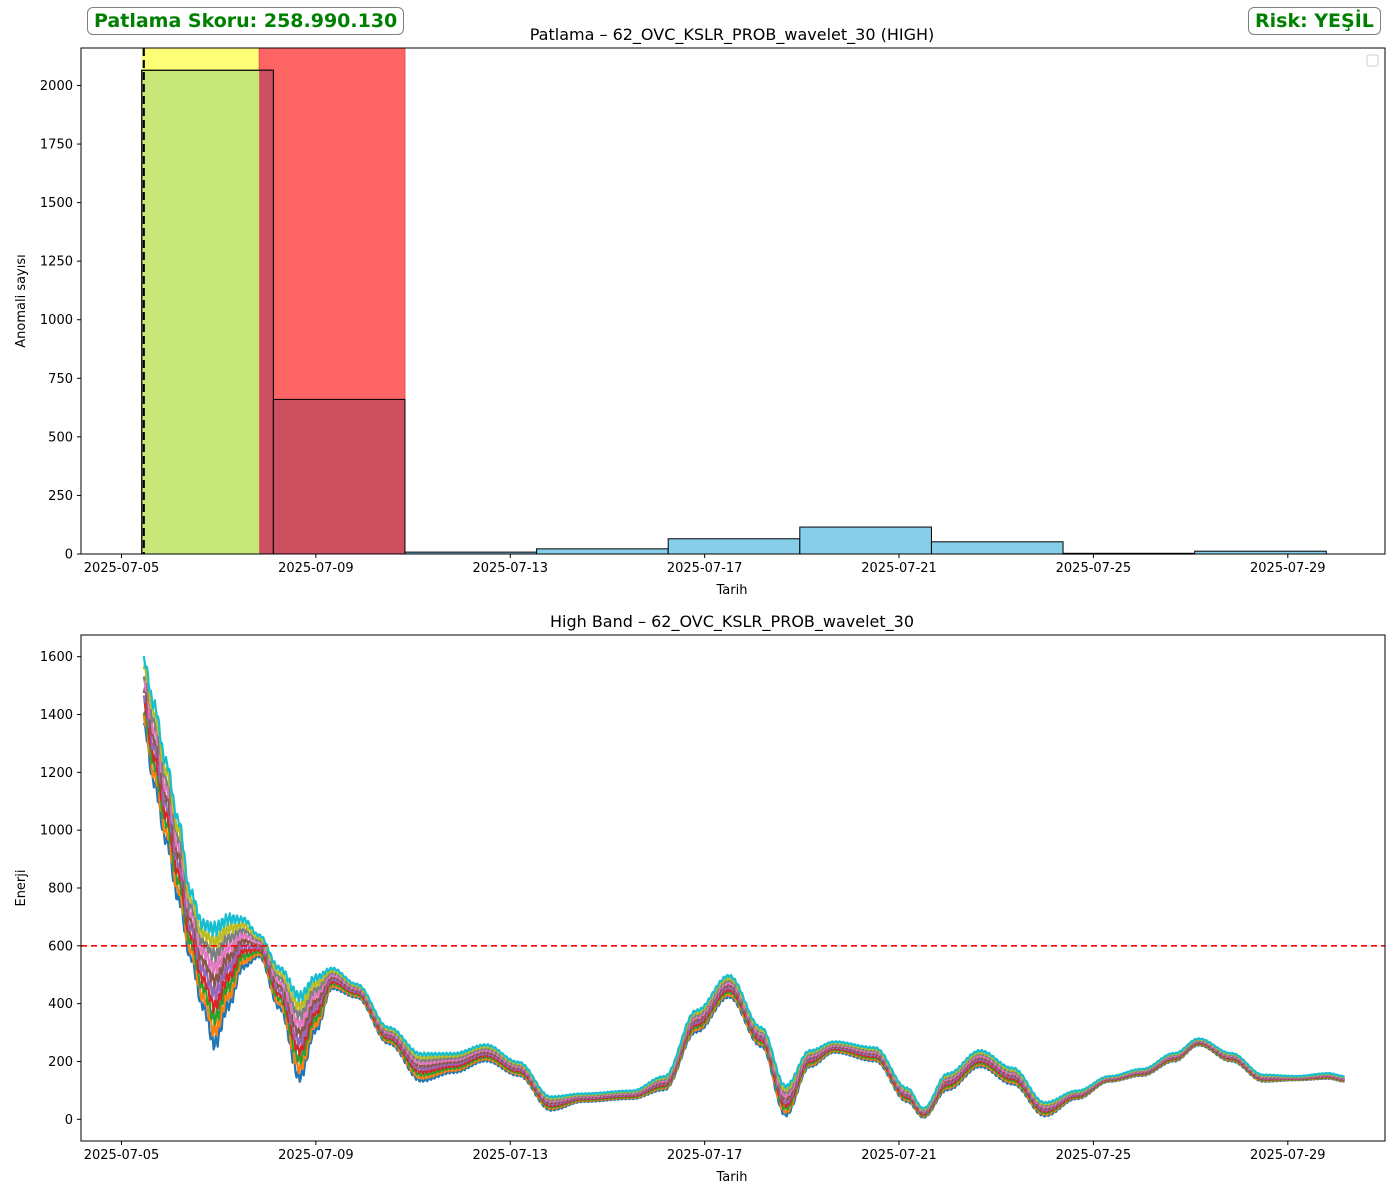  What do you see at coordinates (56, 145) in the screenshot?
I see `top-y-tick-label: 1750` at bounding box center [56, 145].